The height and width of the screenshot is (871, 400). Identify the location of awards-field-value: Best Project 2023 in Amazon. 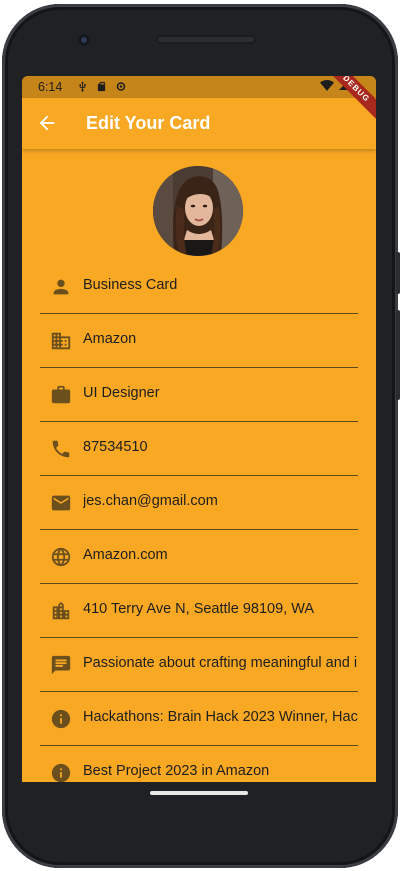
(176, 771).